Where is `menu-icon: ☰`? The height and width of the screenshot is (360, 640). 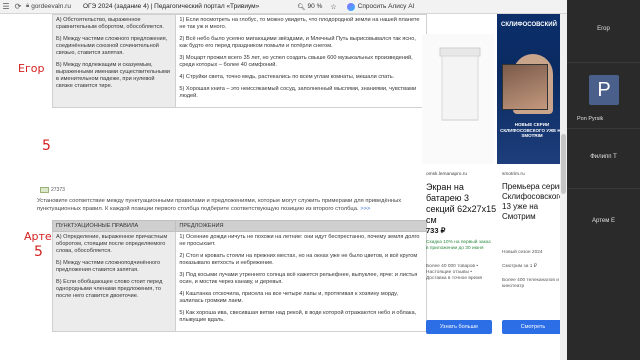
menu-icon: ☰ is located at coordinates (6, 7).